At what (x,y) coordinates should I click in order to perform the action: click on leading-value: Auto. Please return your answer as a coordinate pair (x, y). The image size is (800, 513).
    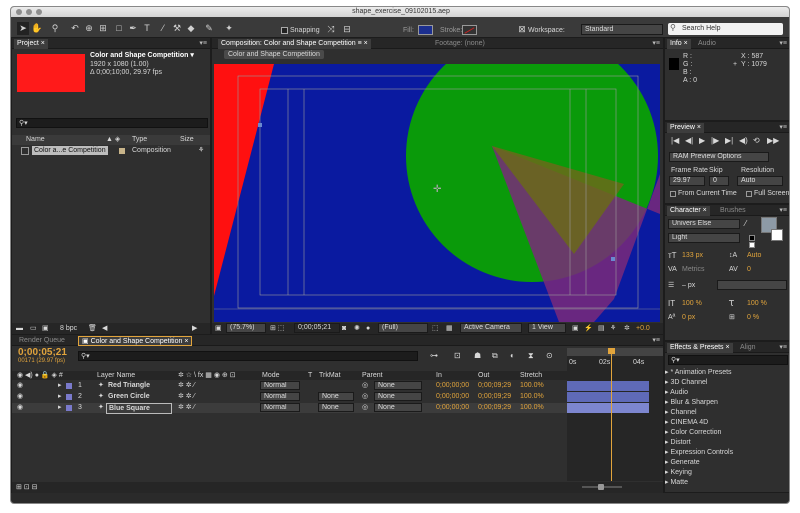
    Looking at the image, I should click on (754, 255).